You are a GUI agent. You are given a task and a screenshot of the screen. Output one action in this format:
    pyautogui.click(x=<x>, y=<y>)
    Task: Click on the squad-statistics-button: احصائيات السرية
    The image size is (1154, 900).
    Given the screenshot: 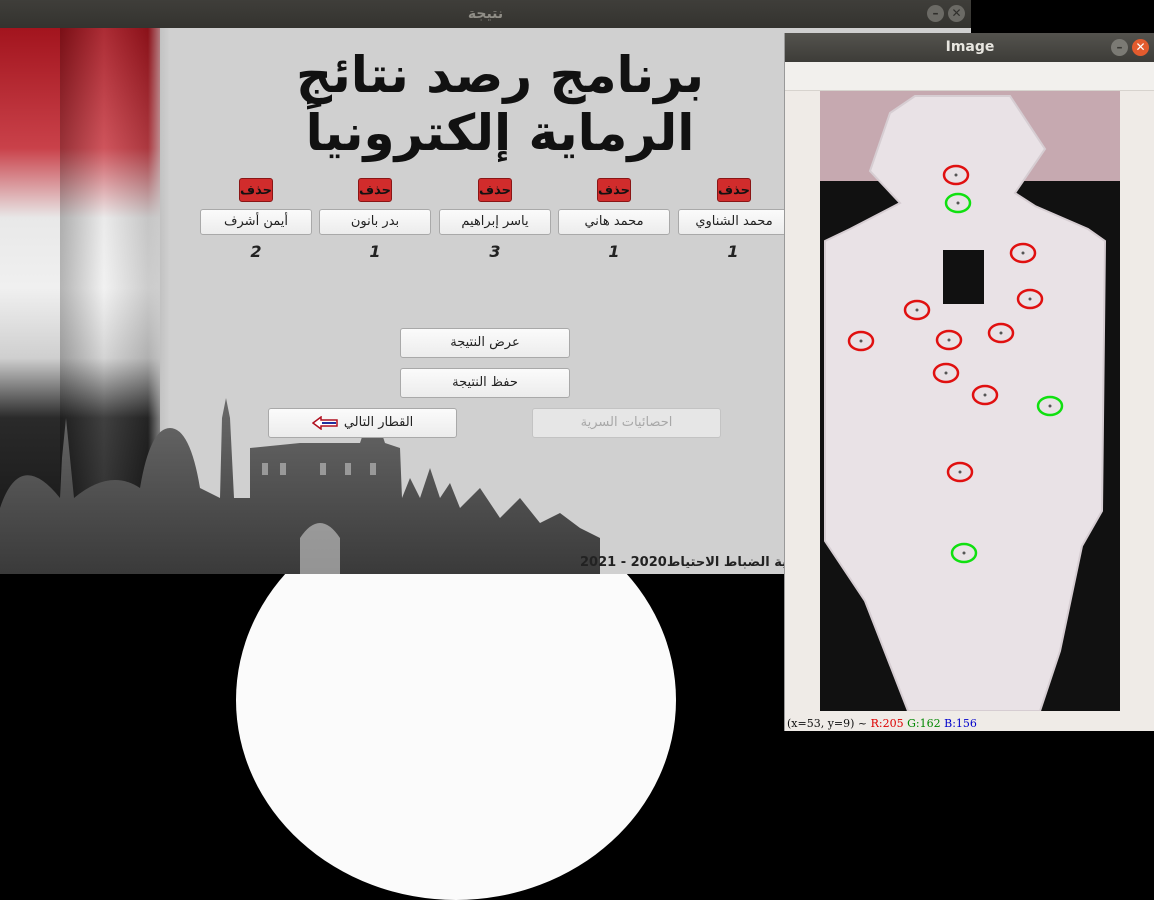 What is the action you would take?
    pyautogui.click(x=626, y=423)
    